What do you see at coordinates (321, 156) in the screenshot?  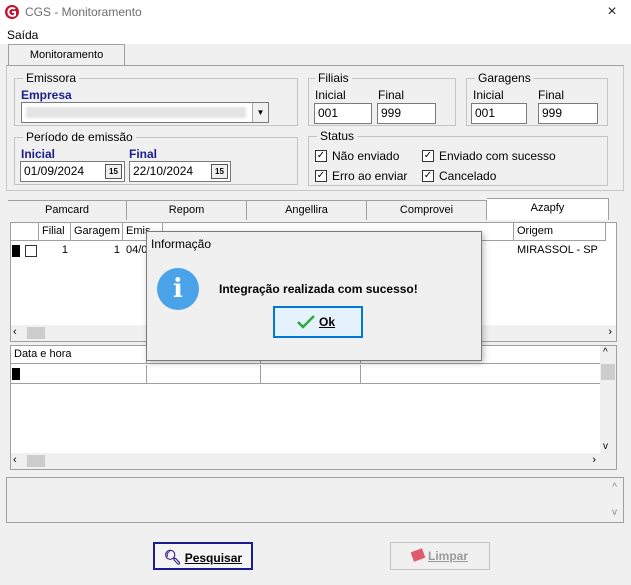 I see `nao-enviado-checkbox: ✓` at bounding box center [321, 156].